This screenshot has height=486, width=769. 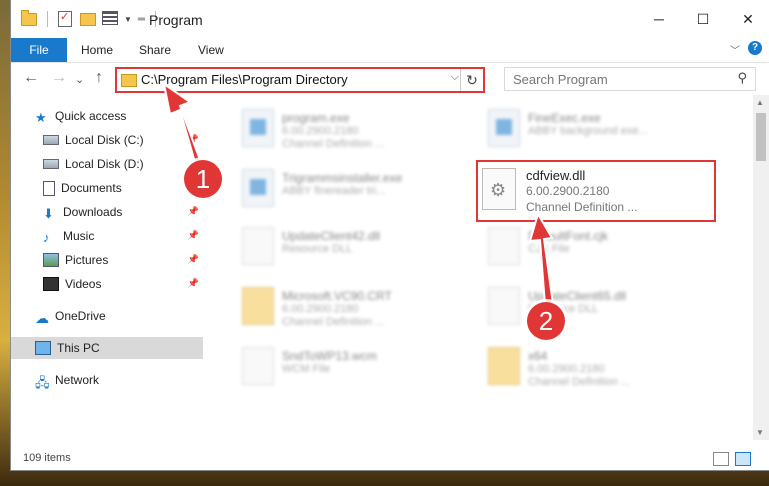 I want to click on list-item: DefaultFont.cjk CJK File, so click(x=604, y=247).